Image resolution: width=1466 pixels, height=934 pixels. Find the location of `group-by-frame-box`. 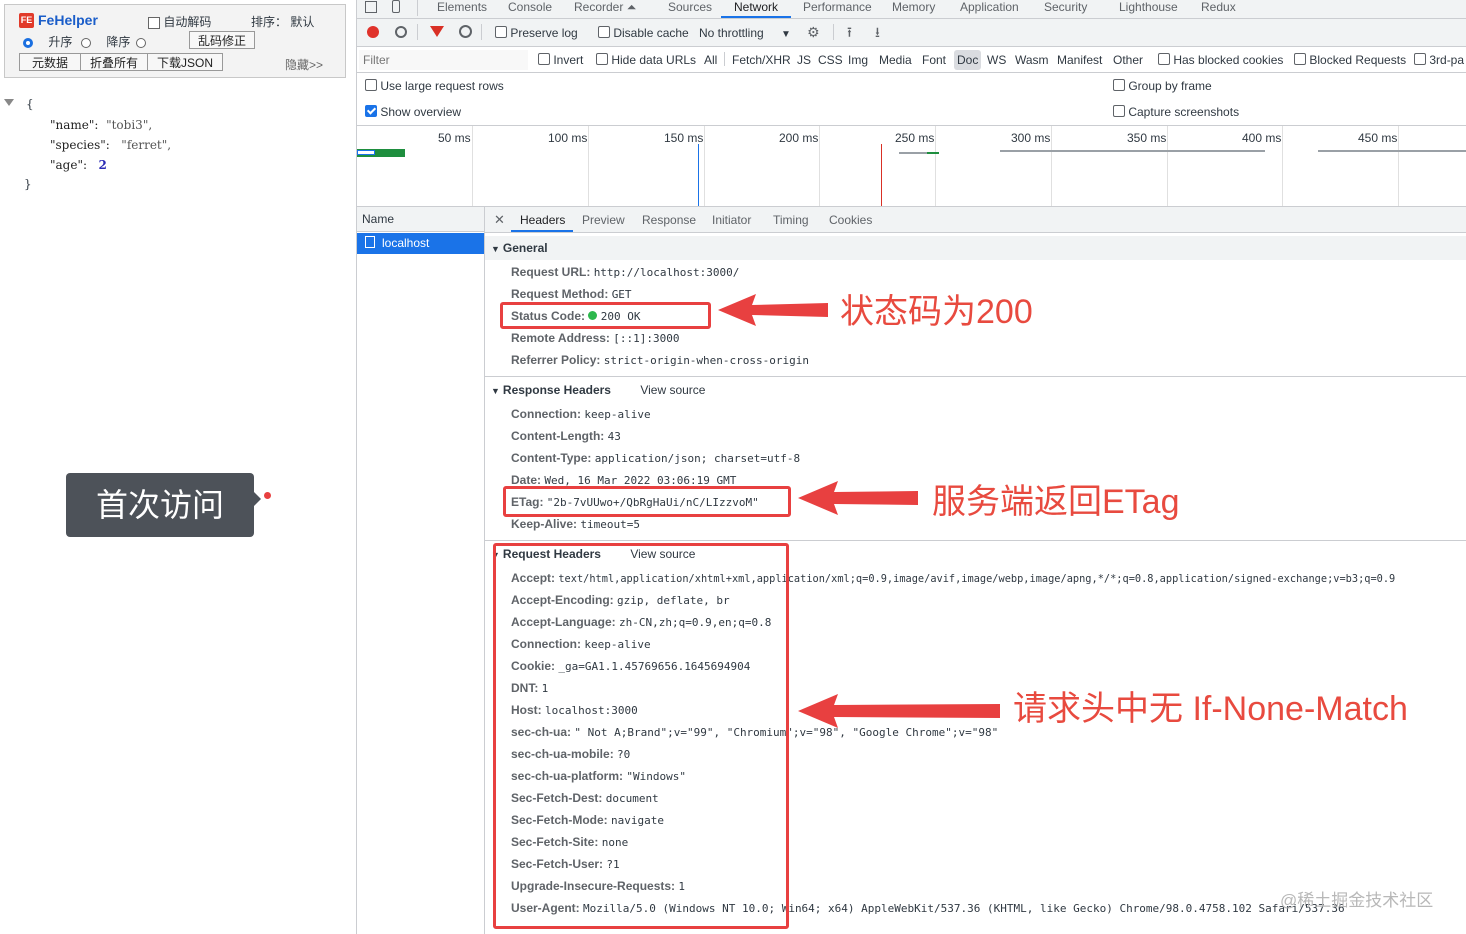

group-by-frame-box is located at coordinates (1119, 85).